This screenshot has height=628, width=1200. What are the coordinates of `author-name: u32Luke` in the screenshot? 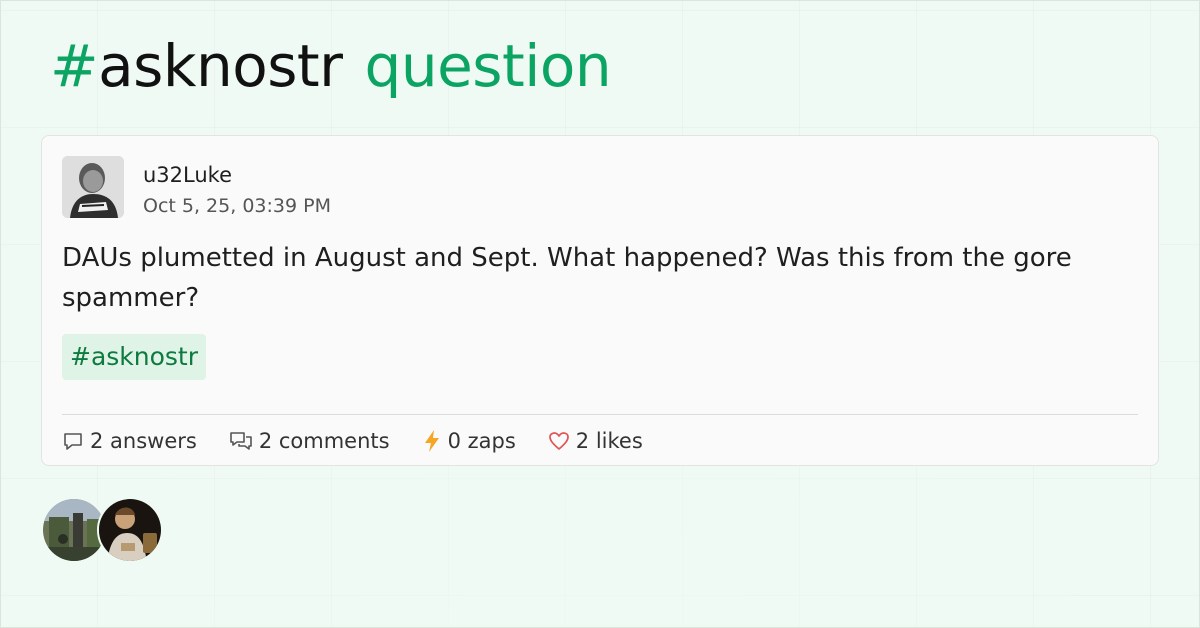 It's located at (237, 175).